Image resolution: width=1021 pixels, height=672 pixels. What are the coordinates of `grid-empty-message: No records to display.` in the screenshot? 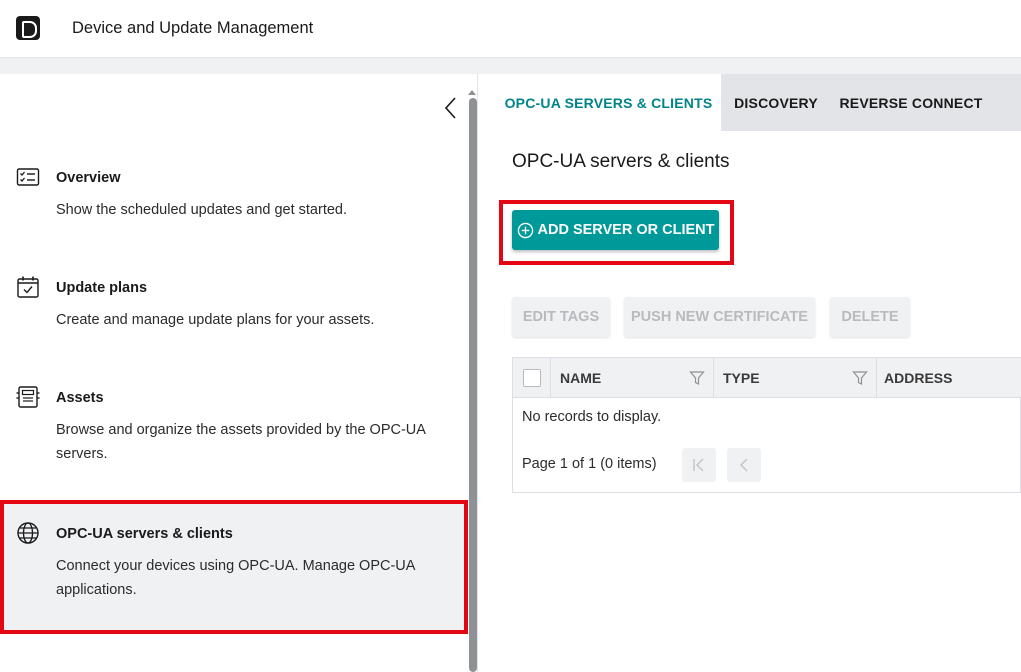 It's located at (592, 417).